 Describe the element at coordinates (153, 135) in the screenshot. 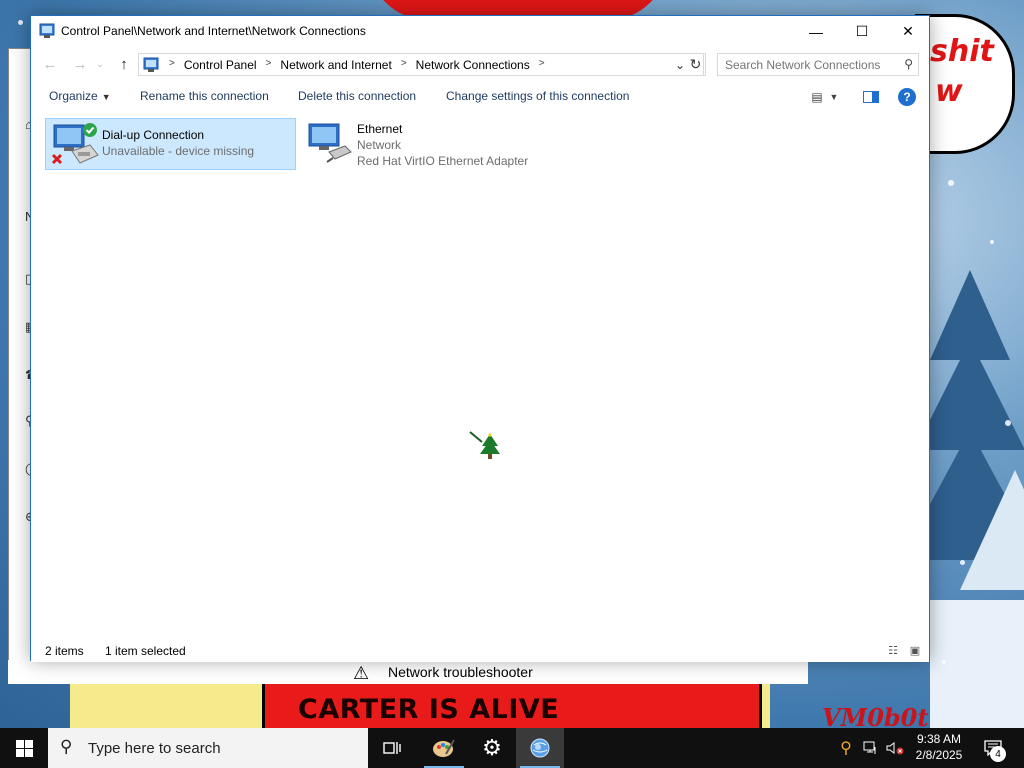

I see `connection-name: Dial-up Connection` at that location.